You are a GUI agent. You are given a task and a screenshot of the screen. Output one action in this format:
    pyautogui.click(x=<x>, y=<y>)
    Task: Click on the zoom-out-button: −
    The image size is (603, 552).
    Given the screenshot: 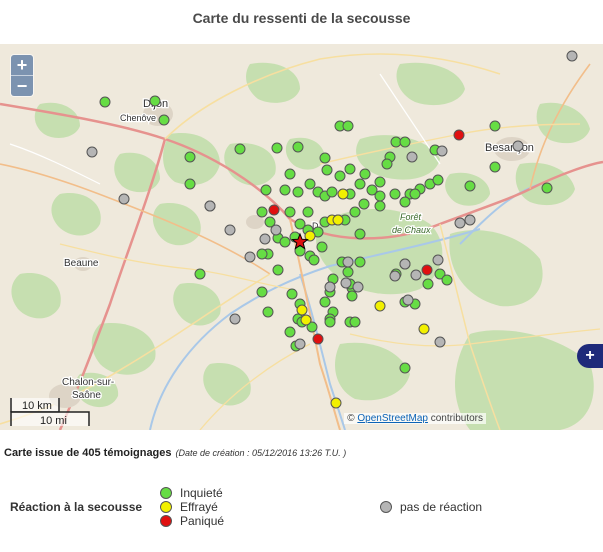 What is the action you would take?
    pyautogui.click(x=22, y=85)
    